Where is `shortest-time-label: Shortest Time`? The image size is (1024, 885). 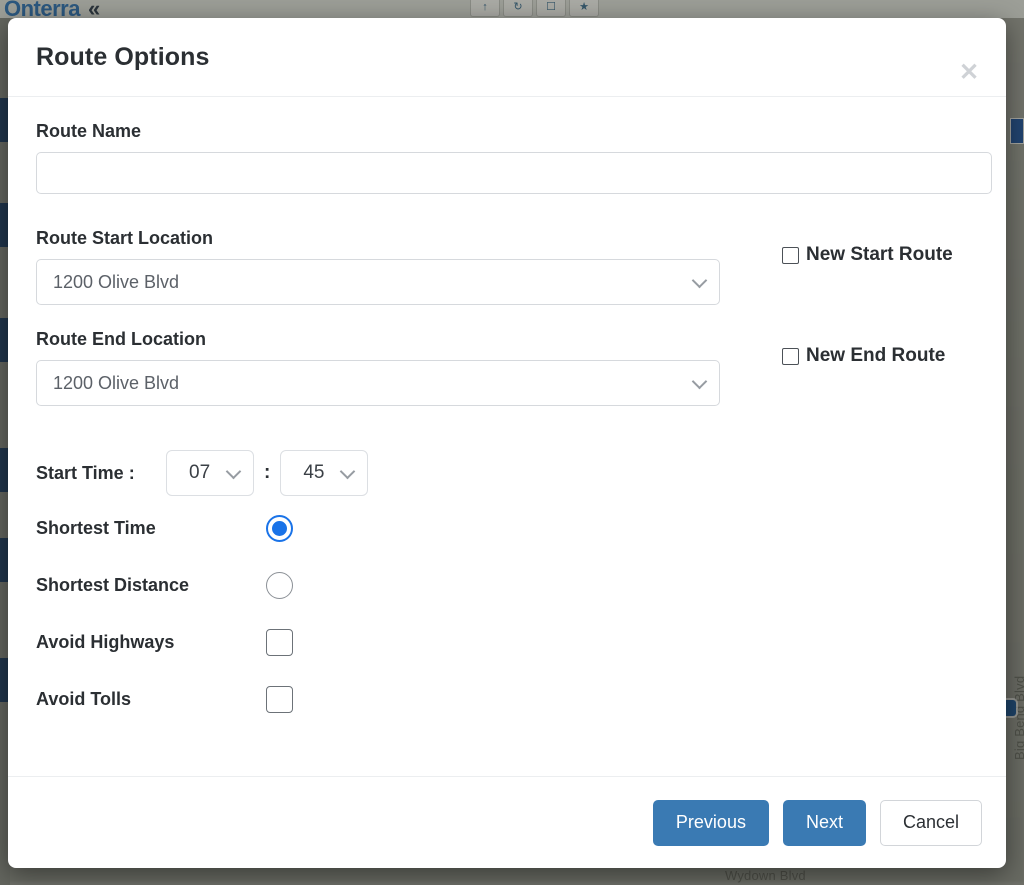
shortest-time-label: Shortest Time is located at coordinates (96, 528).